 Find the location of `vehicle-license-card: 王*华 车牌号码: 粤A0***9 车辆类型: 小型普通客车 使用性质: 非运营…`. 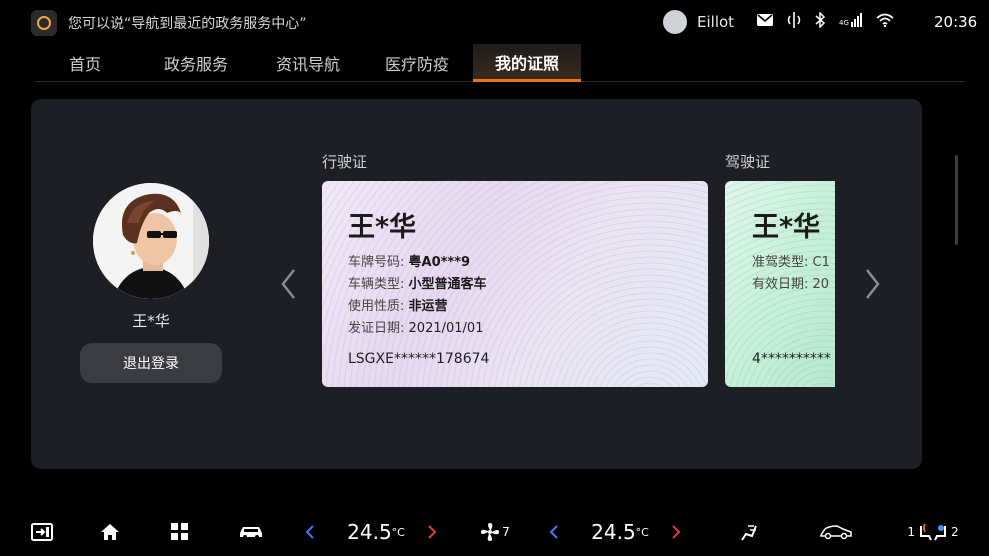

vehicle-license-card: 王*华 车牌号码: 粤A0***9 车辆类型: 小型普通客车 使用性质: 非运营… is located at coordinates (515, 284).